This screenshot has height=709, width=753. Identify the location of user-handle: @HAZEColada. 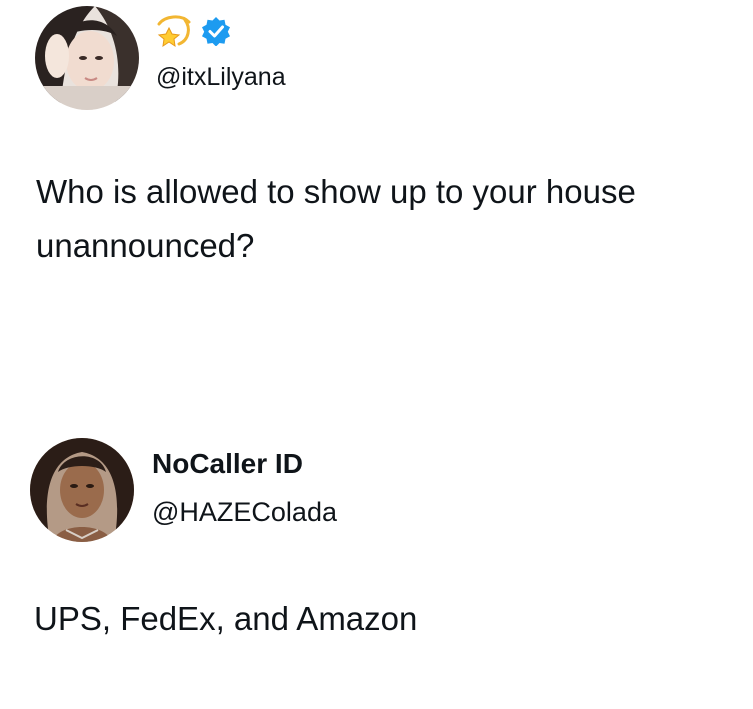
(244, 512).